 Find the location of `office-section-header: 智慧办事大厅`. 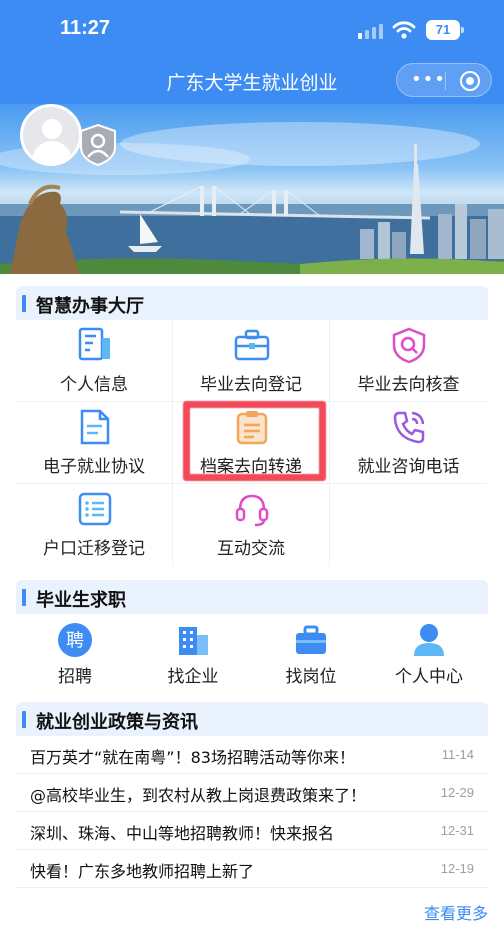

office-section-header: 智慧办事大厅 is located at coordinates (252, 303).